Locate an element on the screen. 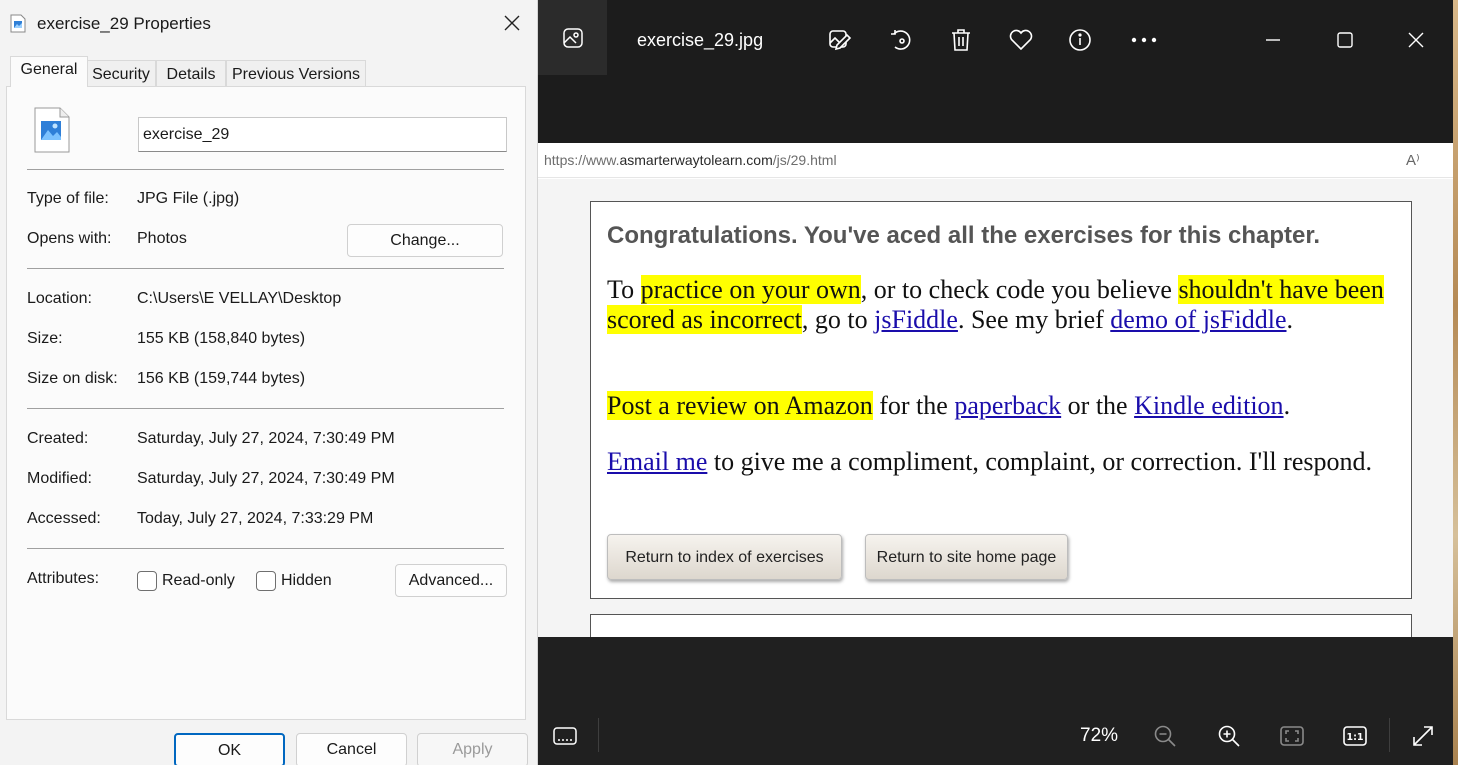 This screenshot has width=1458, height=765. hidden-checkbox is located at coordinates (266, 581).